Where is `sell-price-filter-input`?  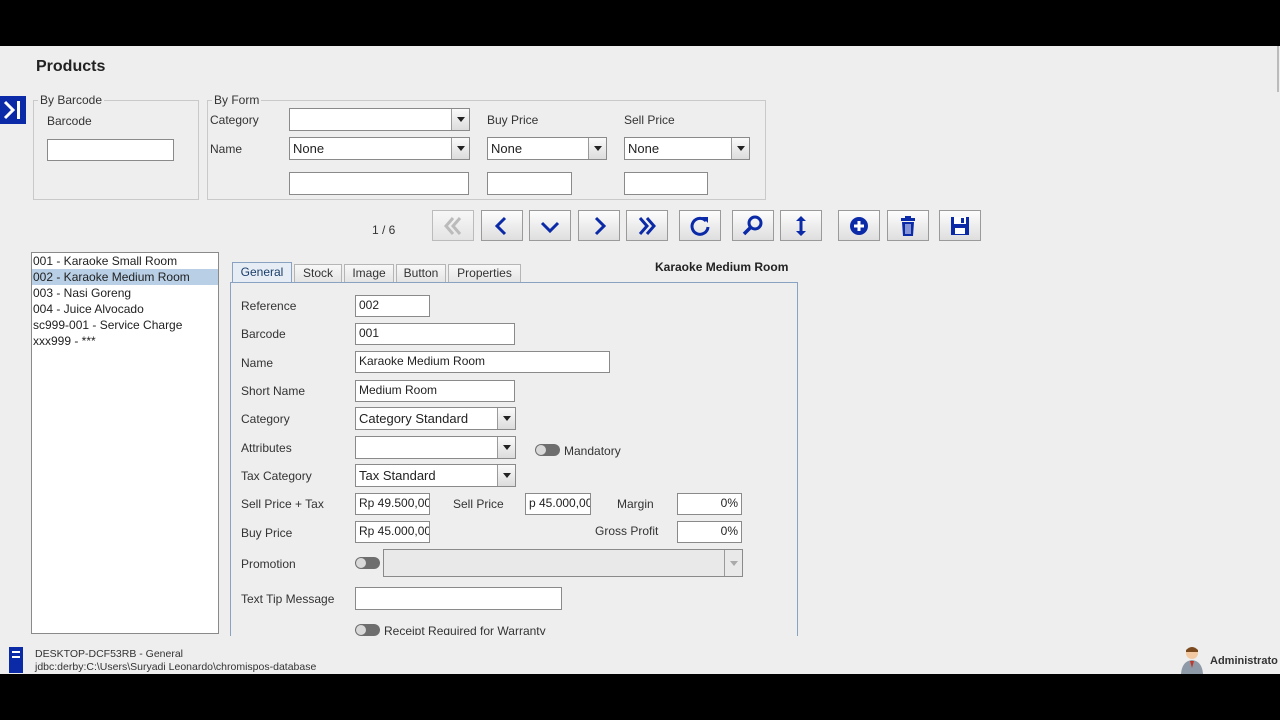 sell-price-filter-input is located at coordinates (666, 183).